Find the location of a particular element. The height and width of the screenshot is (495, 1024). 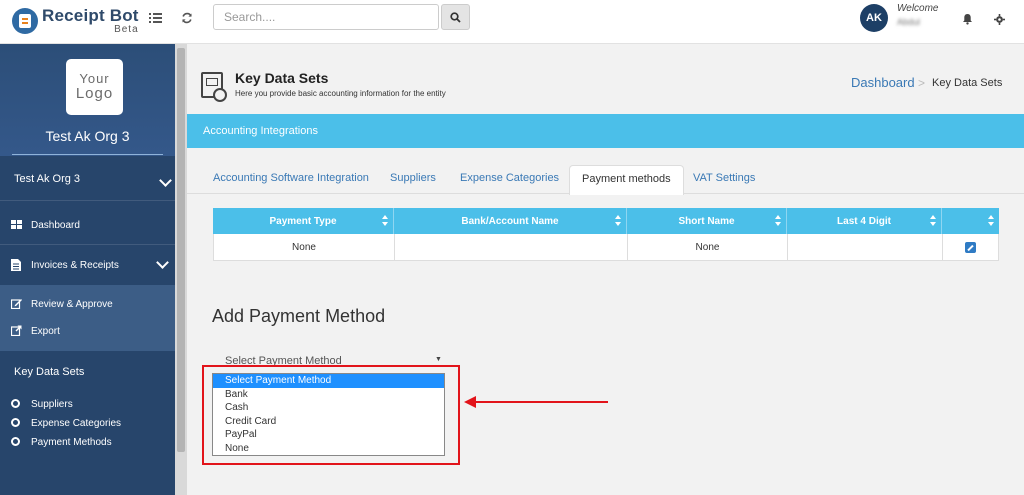

column-header-short-name: Short Name is located at coordinates (707, 221).